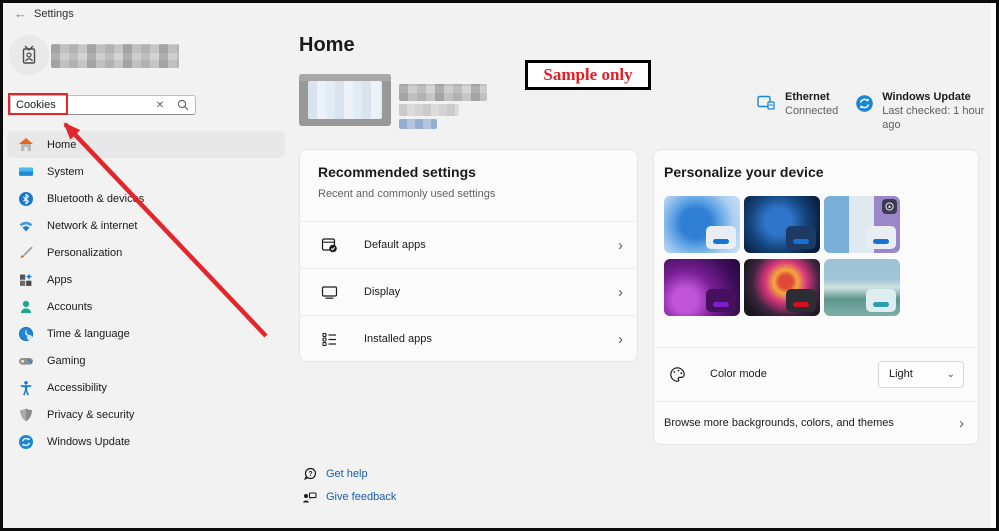 This screenshot has height=531, width=999. What do you see at coordinates (397, 172) in the screenshot?
I see `recommended-title: Recommended settings` at bounding box center [397, 172].